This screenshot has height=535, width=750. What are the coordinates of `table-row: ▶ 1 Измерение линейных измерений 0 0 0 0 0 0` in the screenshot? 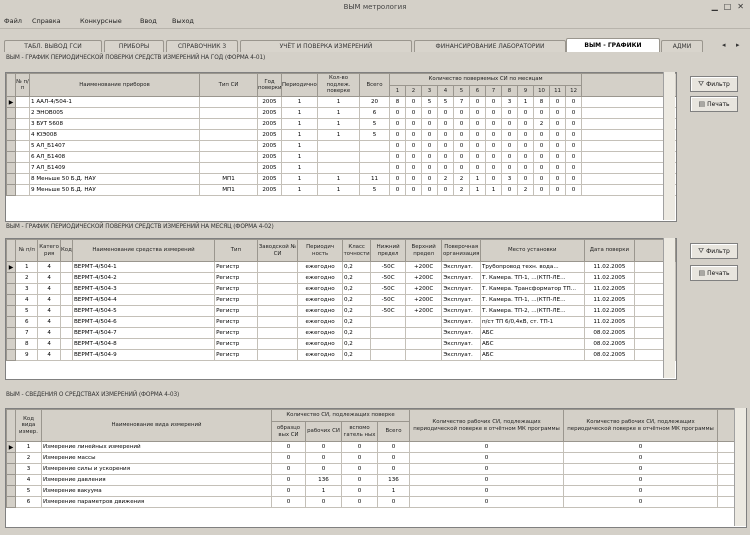 It's located at (376, 447).